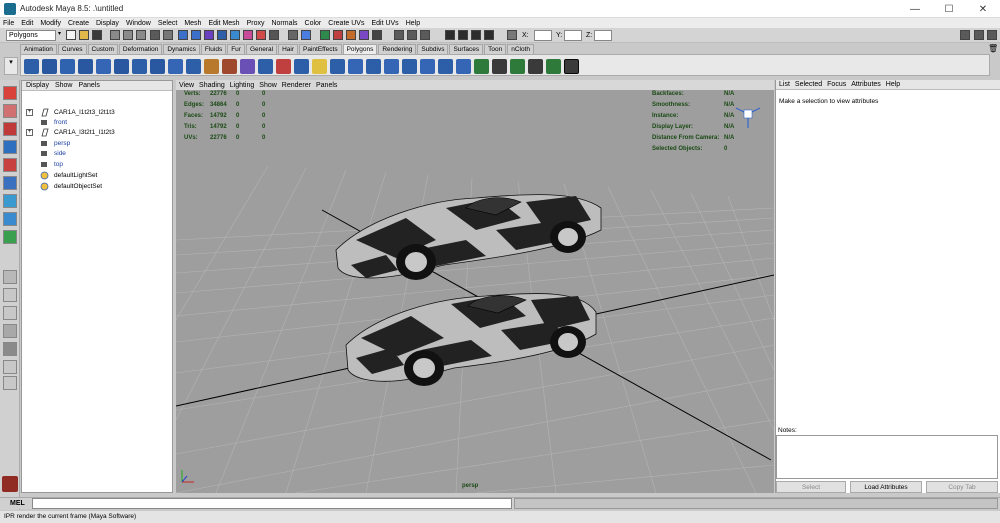 The width and height of the screenshot is (1000, 523). What do you see at coordinates (992, 35) in the screenshot?
I see `show-tool-settings-icon` at bounding box center [992, 35].